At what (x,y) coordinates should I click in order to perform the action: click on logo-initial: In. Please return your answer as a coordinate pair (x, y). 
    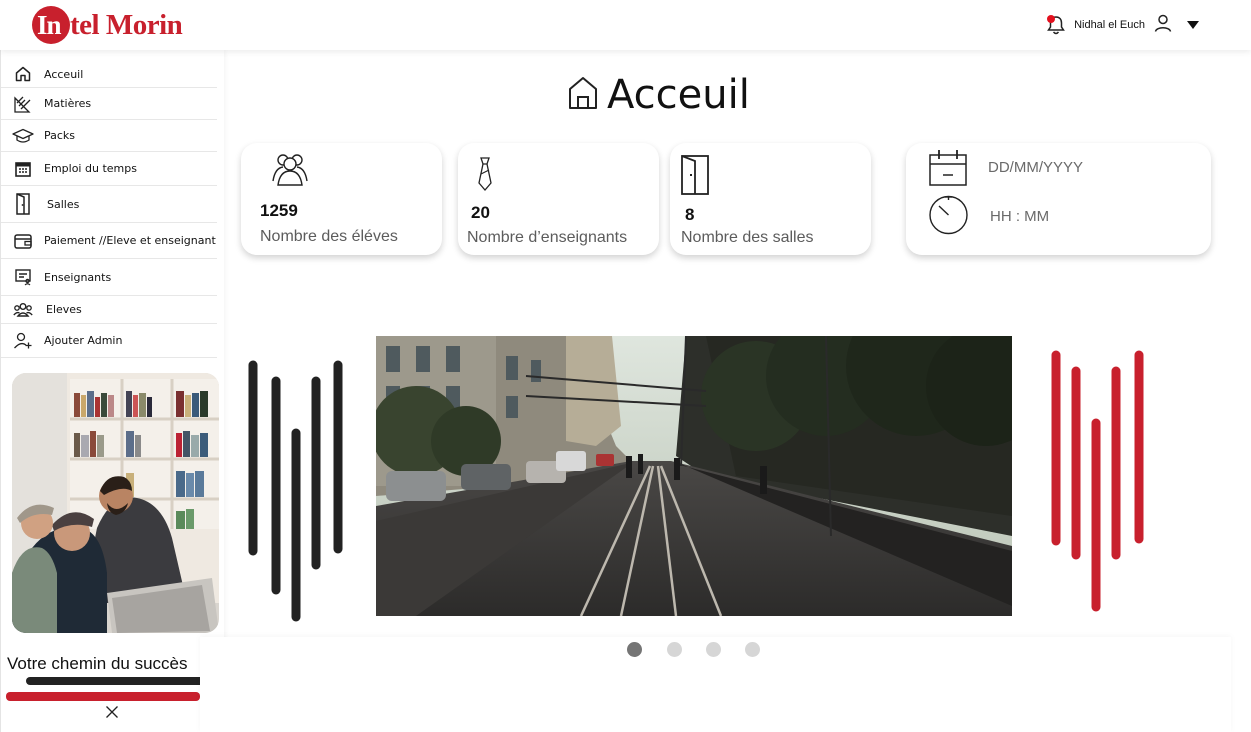
    Looking at the image, I should click on (51, 25).